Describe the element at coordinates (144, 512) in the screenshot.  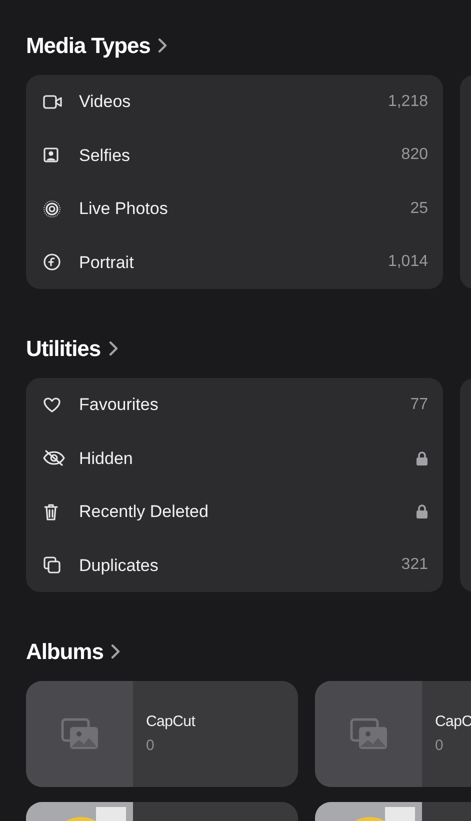
I see `row-label: Recently Deleted` at that location.